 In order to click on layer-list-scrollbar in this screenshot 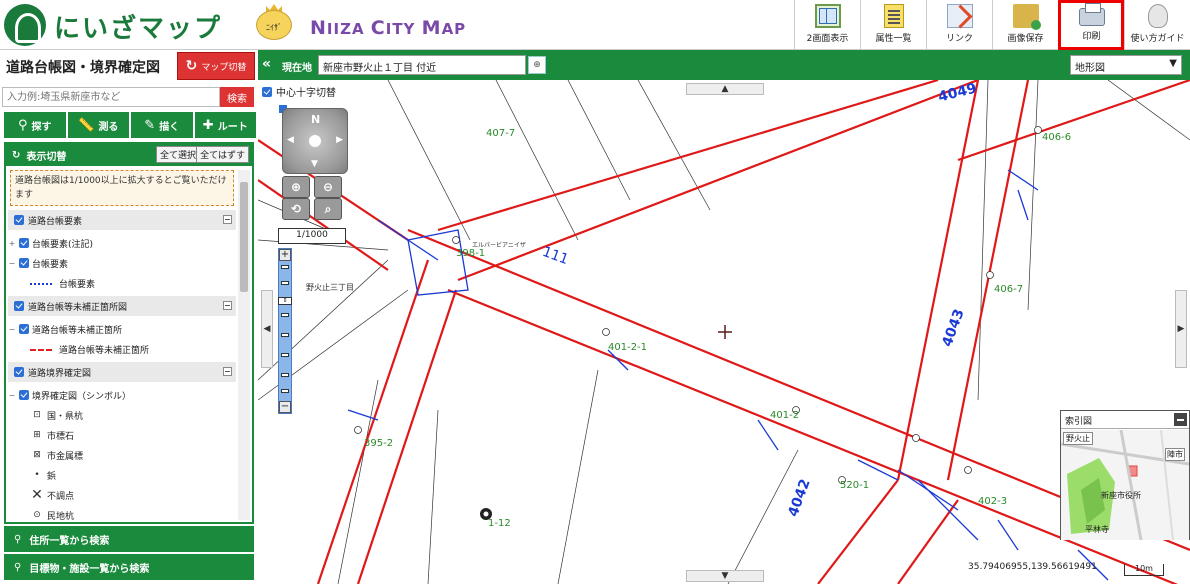, I will do `click(244, 345)`.